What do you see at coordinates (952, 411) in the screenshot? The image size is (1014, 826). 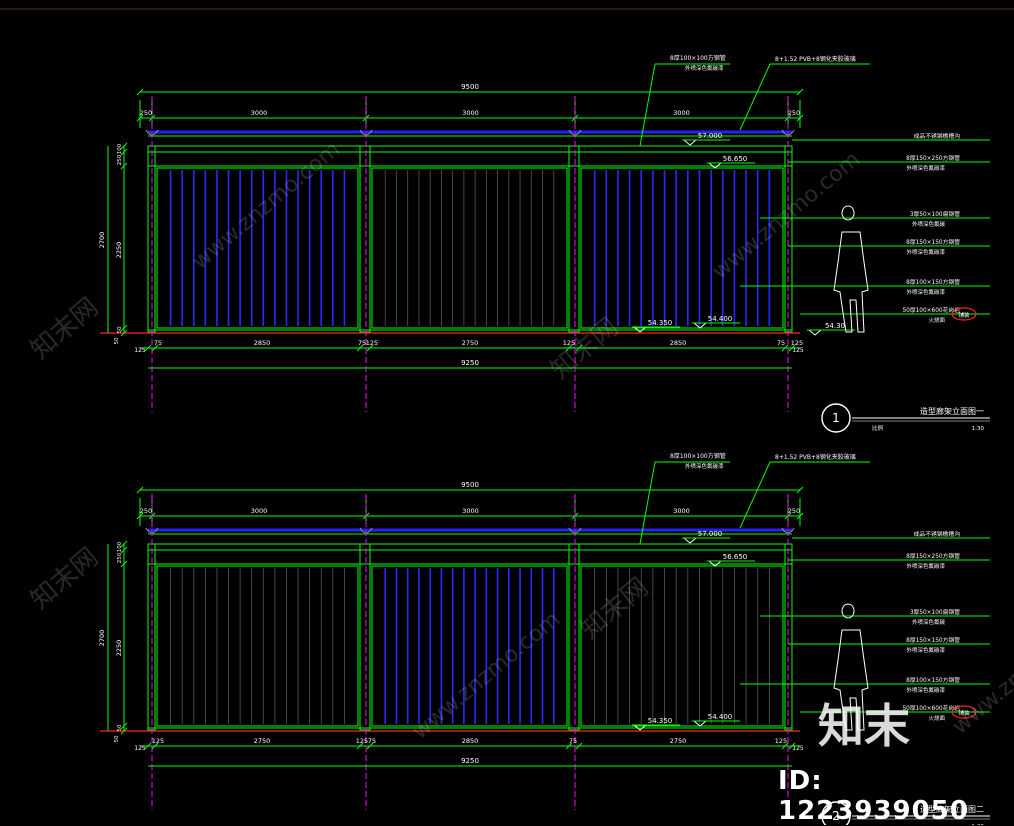 I see `drawing-title: 造型廊架立面图一` at bounding box center [952, 411].